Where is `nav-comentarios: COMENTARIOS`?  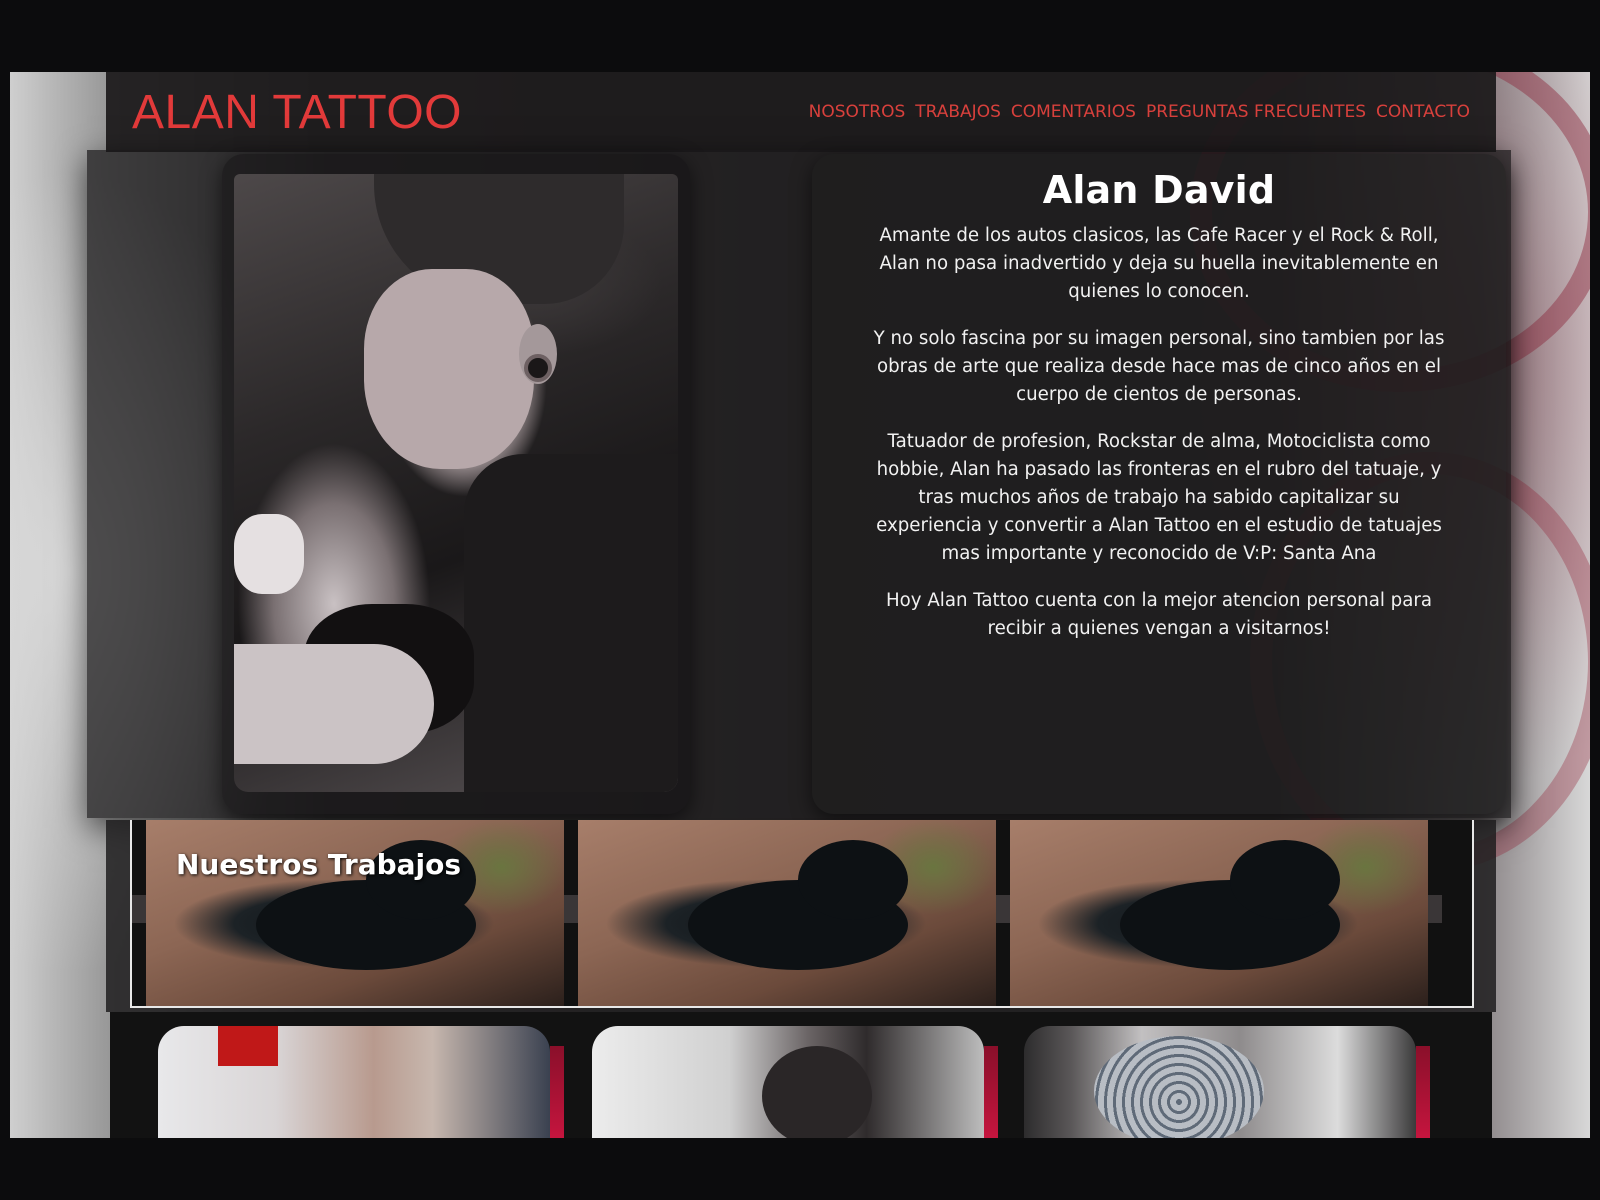 nav-comentarios: COMENTARIOS is located at coordinates (1073, 112).